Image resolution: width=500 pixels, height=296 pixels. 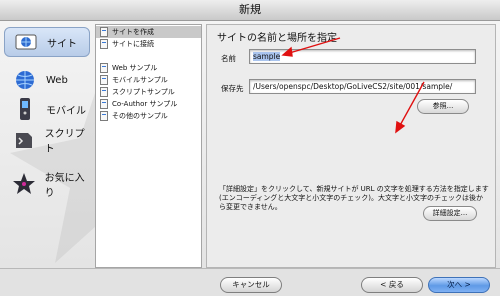 What do you see at coordinates (140, 116) in the screenshot?
I see `list-item-label: その他のサンプル` at bounding box center [140, 116].